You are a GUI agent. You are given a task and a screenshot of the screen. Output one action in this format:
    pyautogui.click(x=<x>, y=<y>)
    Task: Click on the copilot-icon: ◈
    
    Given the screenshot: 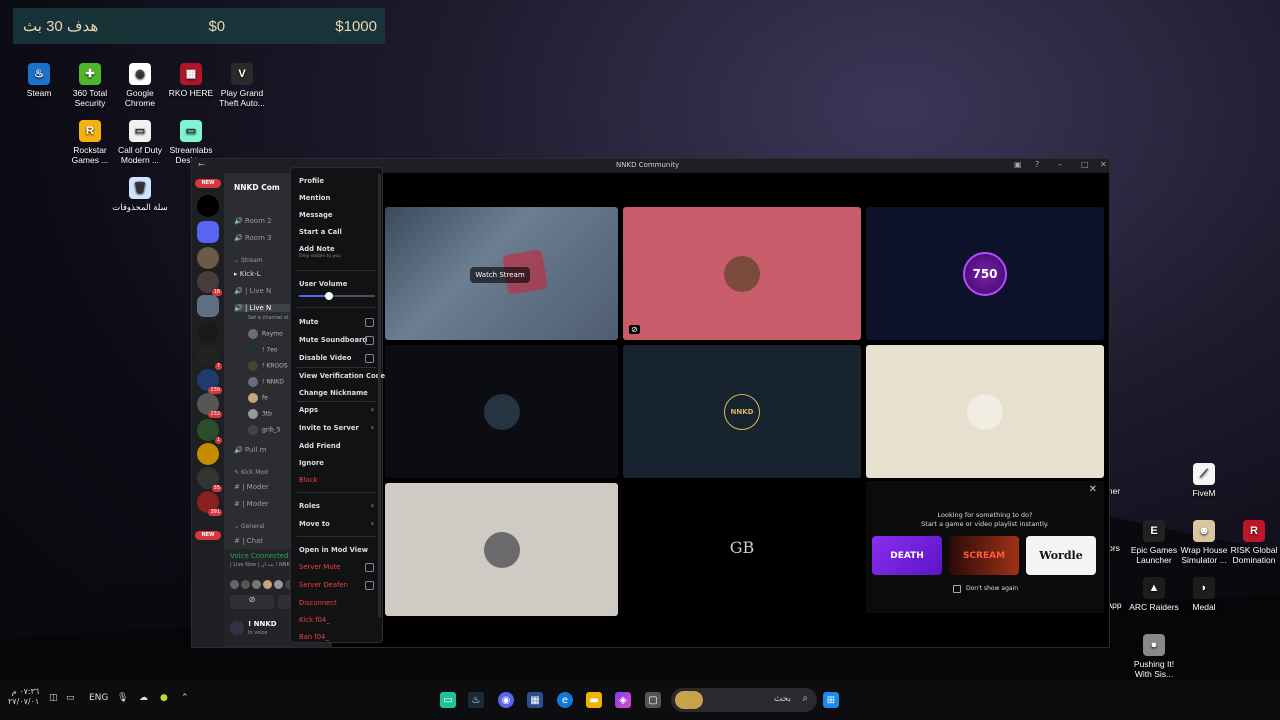 What is the action you would take?
    pyautogui.click(x=623, y=700)
    